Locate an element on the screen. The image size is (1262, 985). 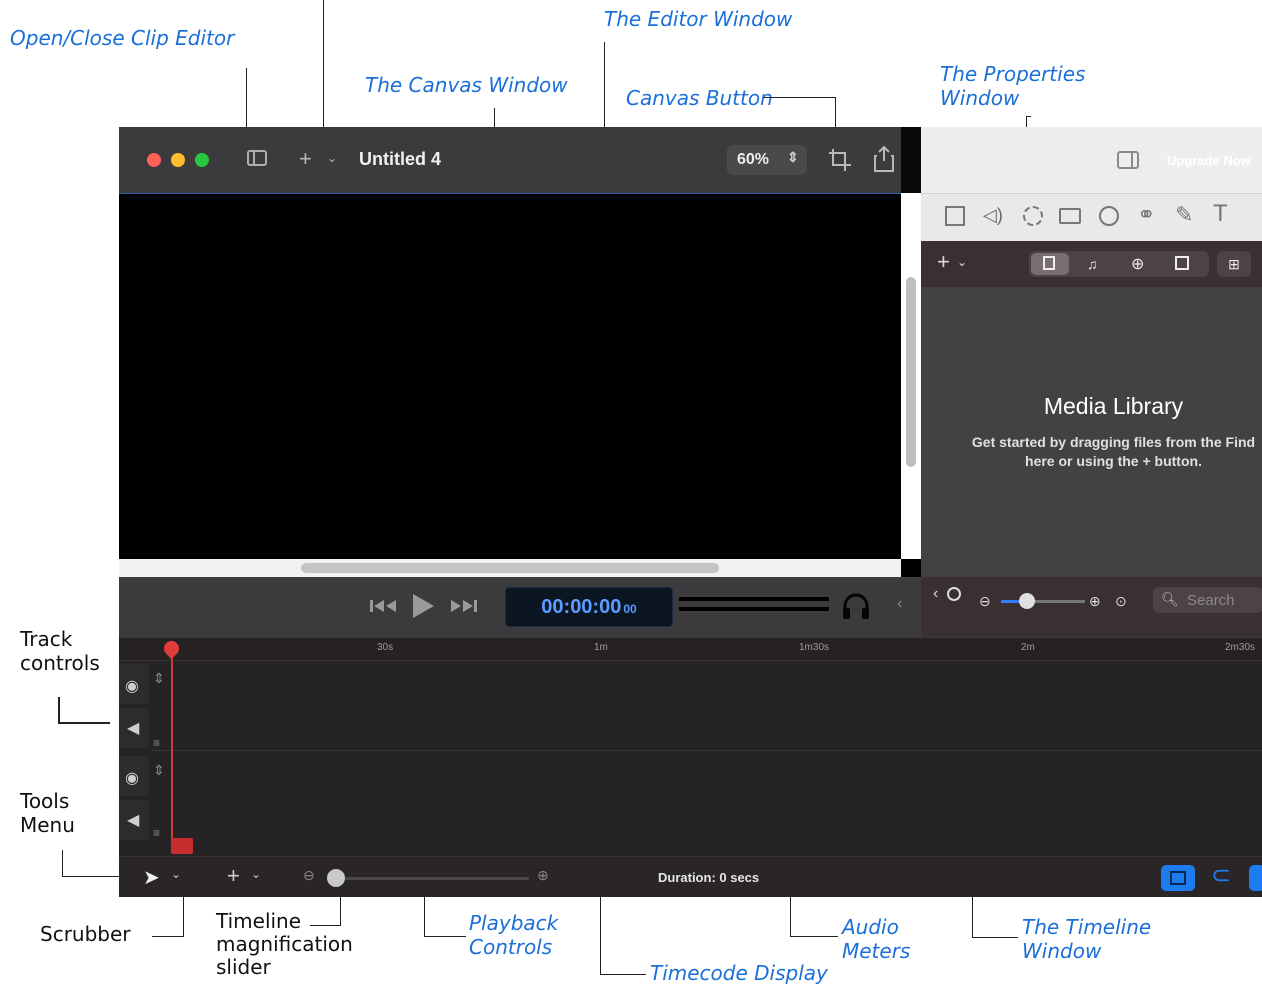
image-view-button is located at coordinates (1178, 878).